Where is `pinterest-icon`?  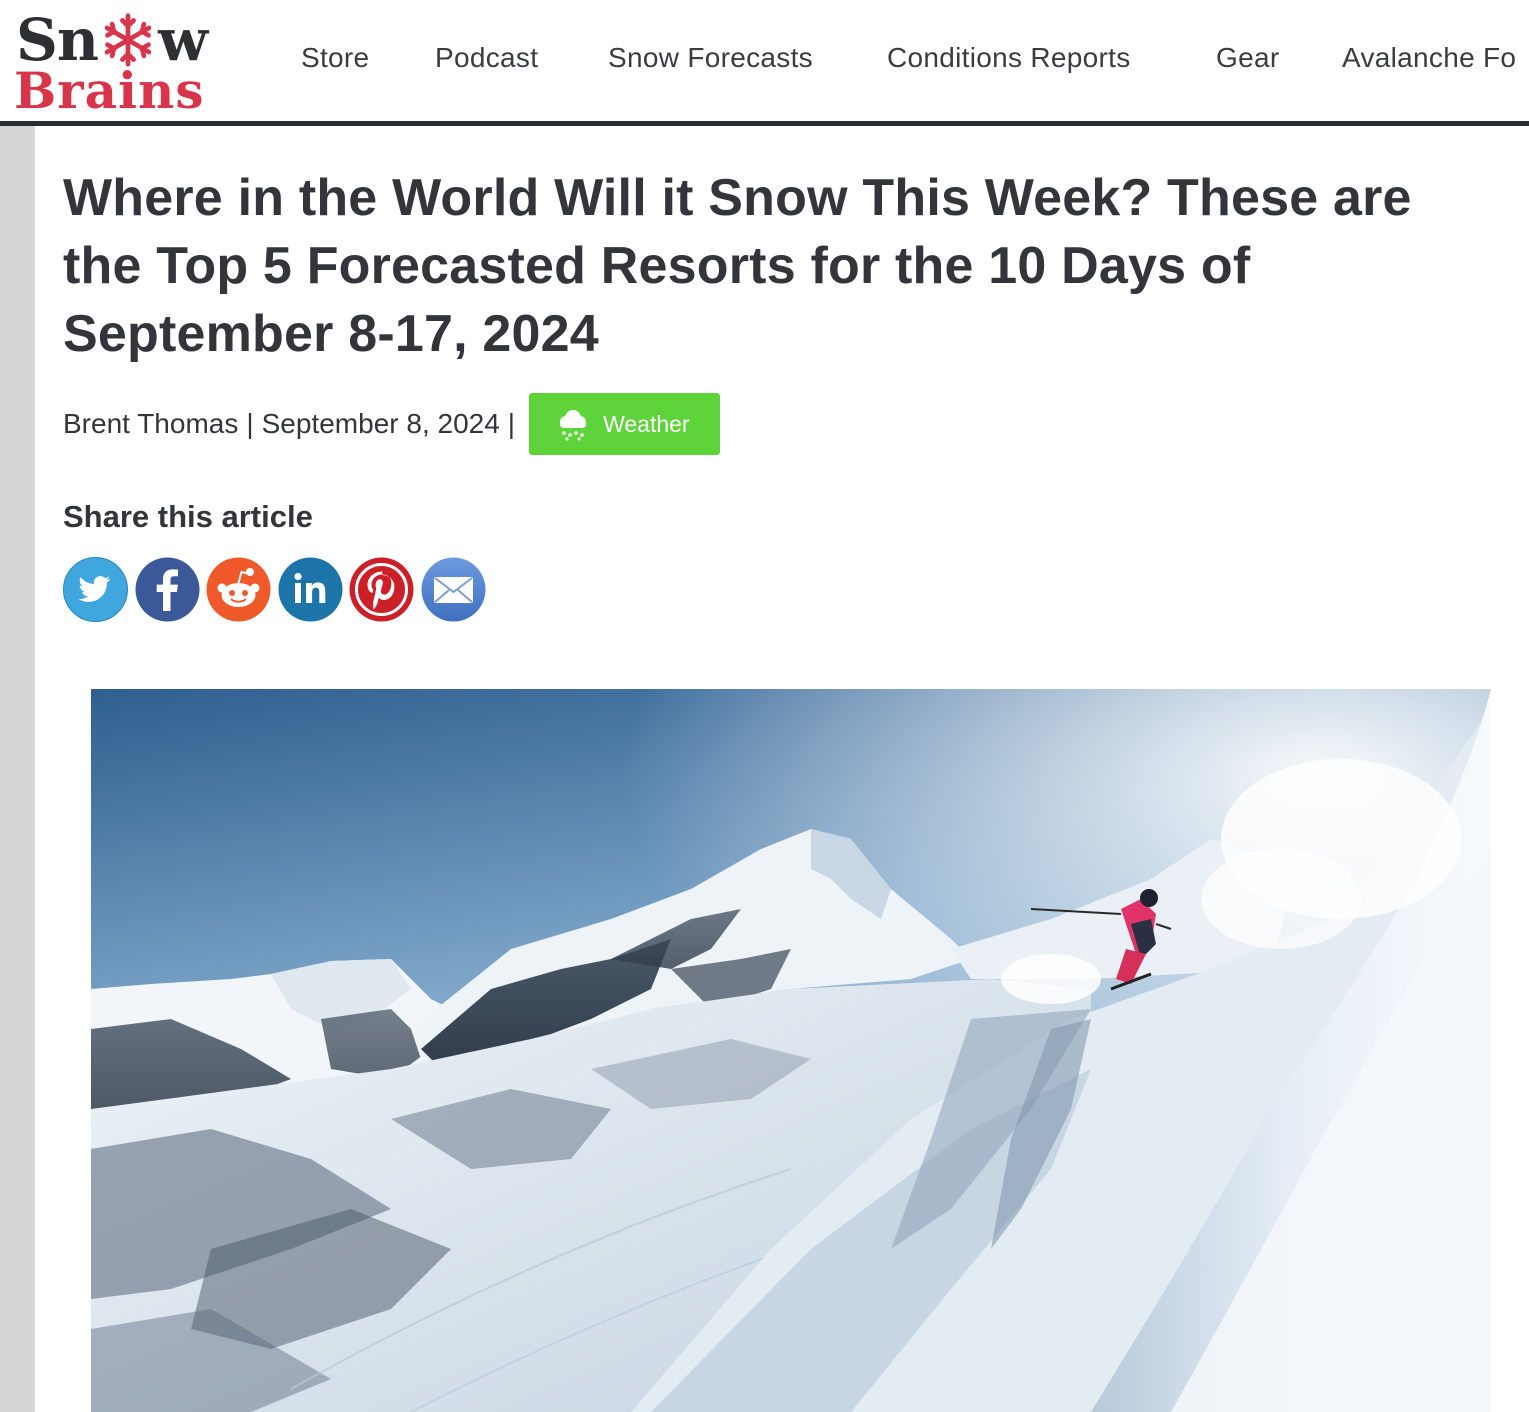 pinterest-icon is located at coordinates (381, 589).